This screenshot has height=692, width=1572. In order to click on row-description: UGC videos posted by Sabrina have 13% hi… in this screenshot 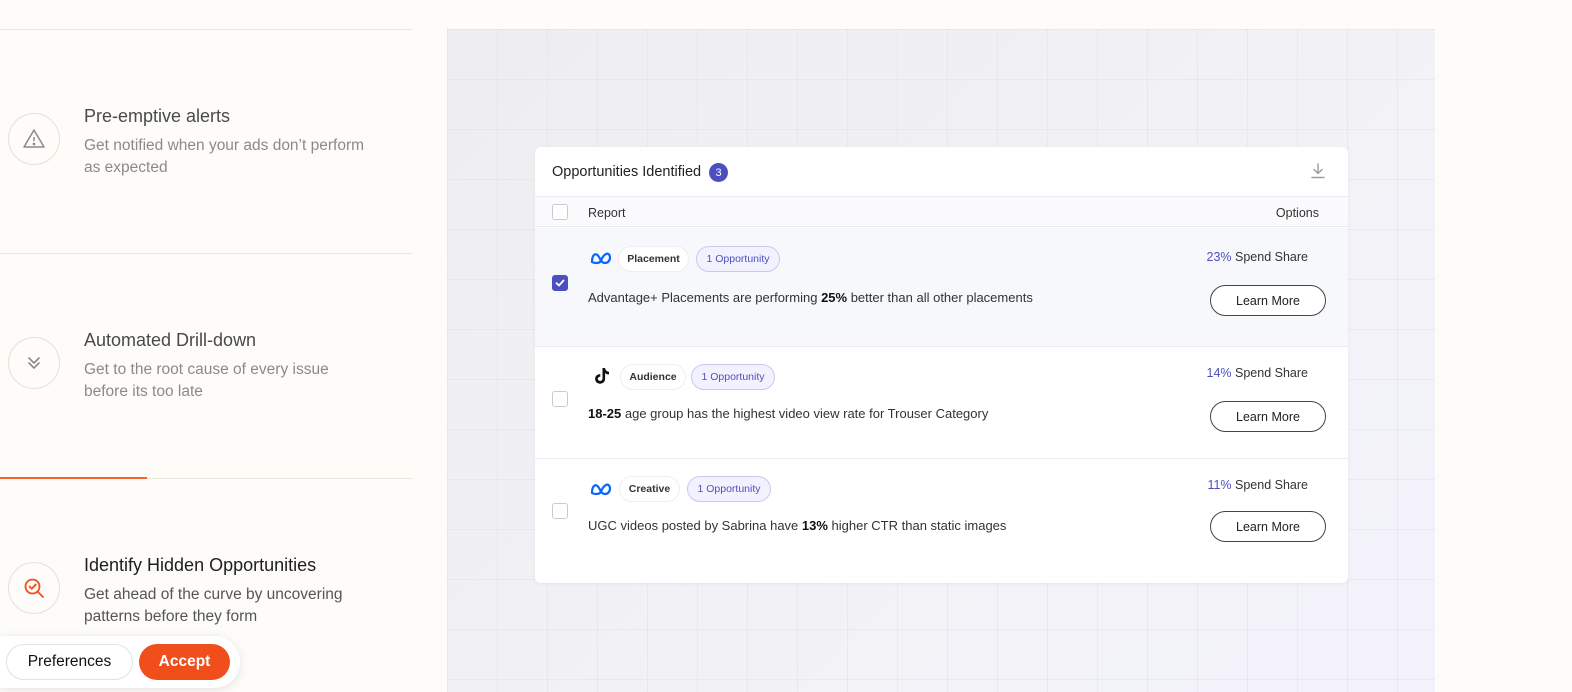, I will do `click(797, 525)`.